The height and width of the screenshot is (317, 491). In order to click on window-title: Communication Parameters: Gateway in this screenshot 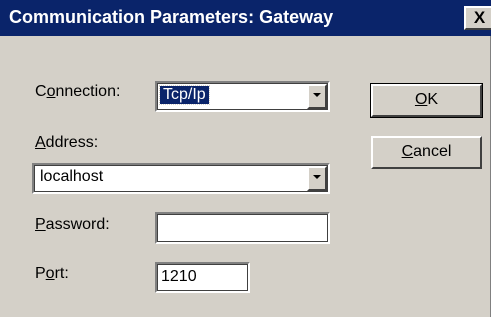, I will do `click(171, 17)`.